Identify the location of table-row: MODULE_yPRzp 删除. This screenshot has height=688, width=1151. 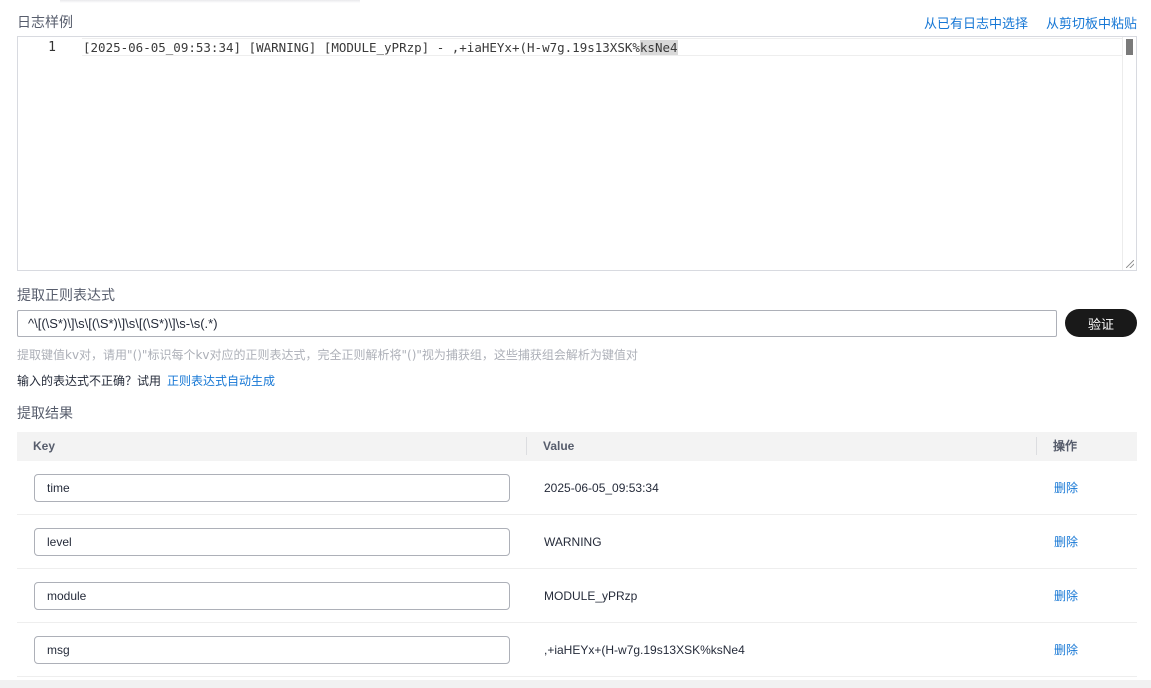
(577, 596).